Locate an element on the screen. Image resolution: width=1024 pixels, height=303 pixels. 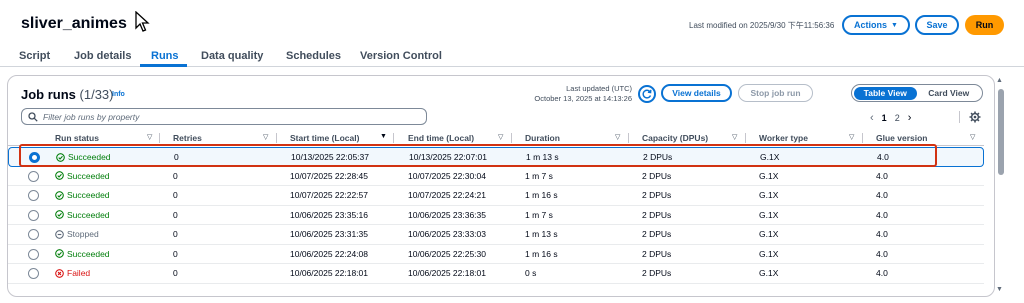
search-placeholder: Filter job runs by property is located at coordinates (91, 116).